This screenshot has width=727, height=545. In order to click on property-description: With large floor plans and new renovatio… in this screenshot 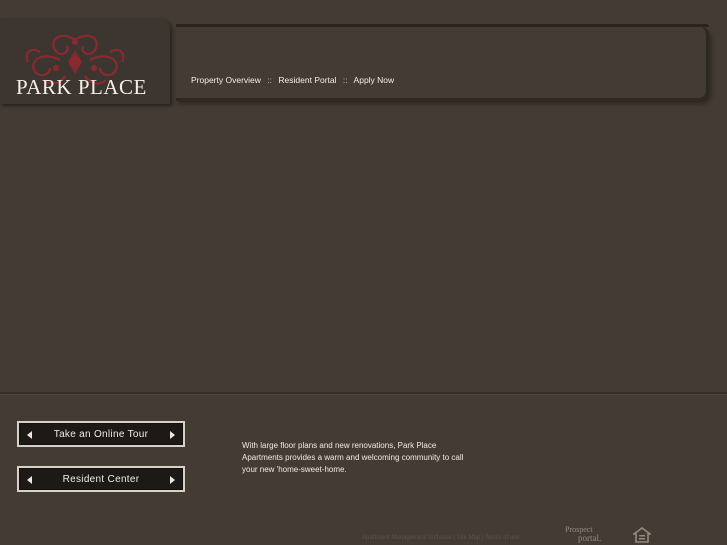, I will do `click(353, 457)`.